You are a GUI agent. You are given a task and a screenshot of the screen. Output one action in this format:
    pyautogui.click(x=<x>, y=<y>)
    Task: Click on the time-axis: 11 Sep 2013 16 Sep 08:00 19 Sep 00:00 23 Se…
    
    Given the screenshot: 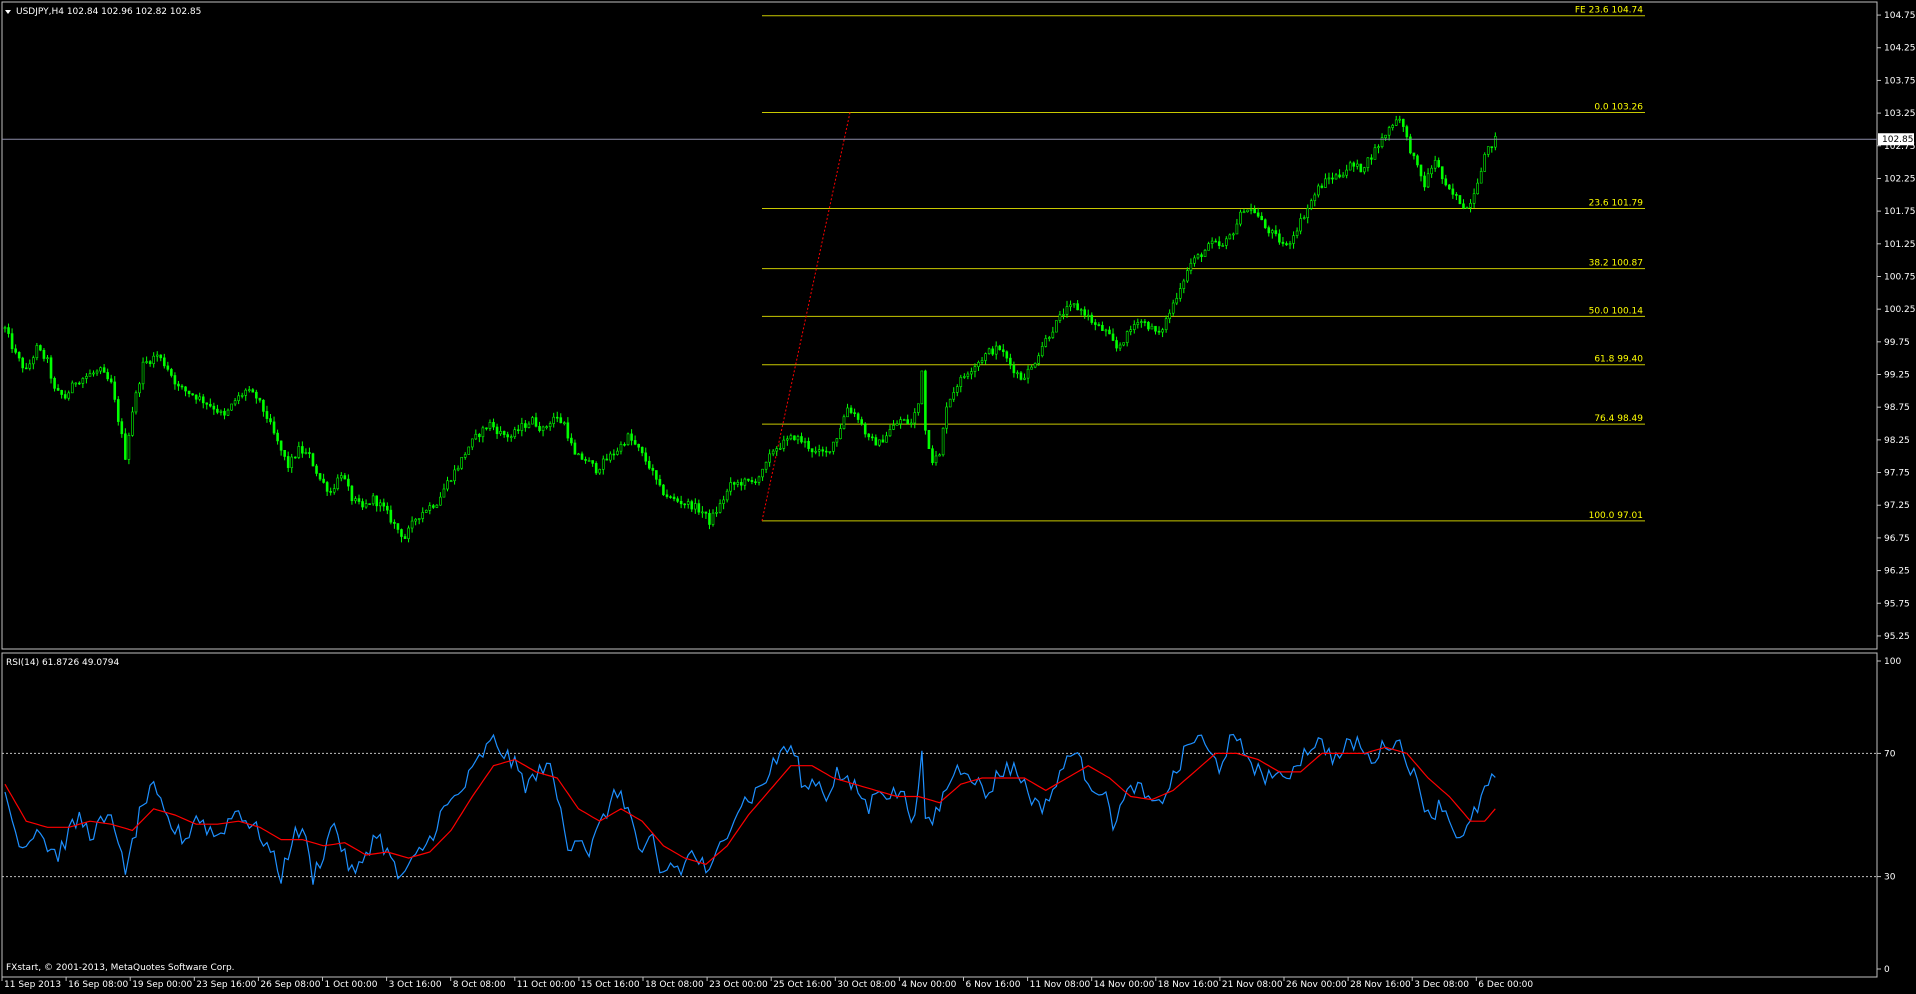 What is the action you would take?
    pyautogui.click(x=767, y=983)
    